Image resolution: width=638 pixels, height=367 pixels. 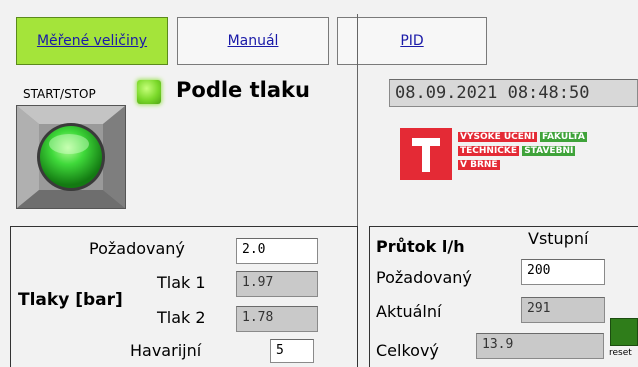 I want to click on flow-column-label: Vstupní, so click(x=558, y=238).